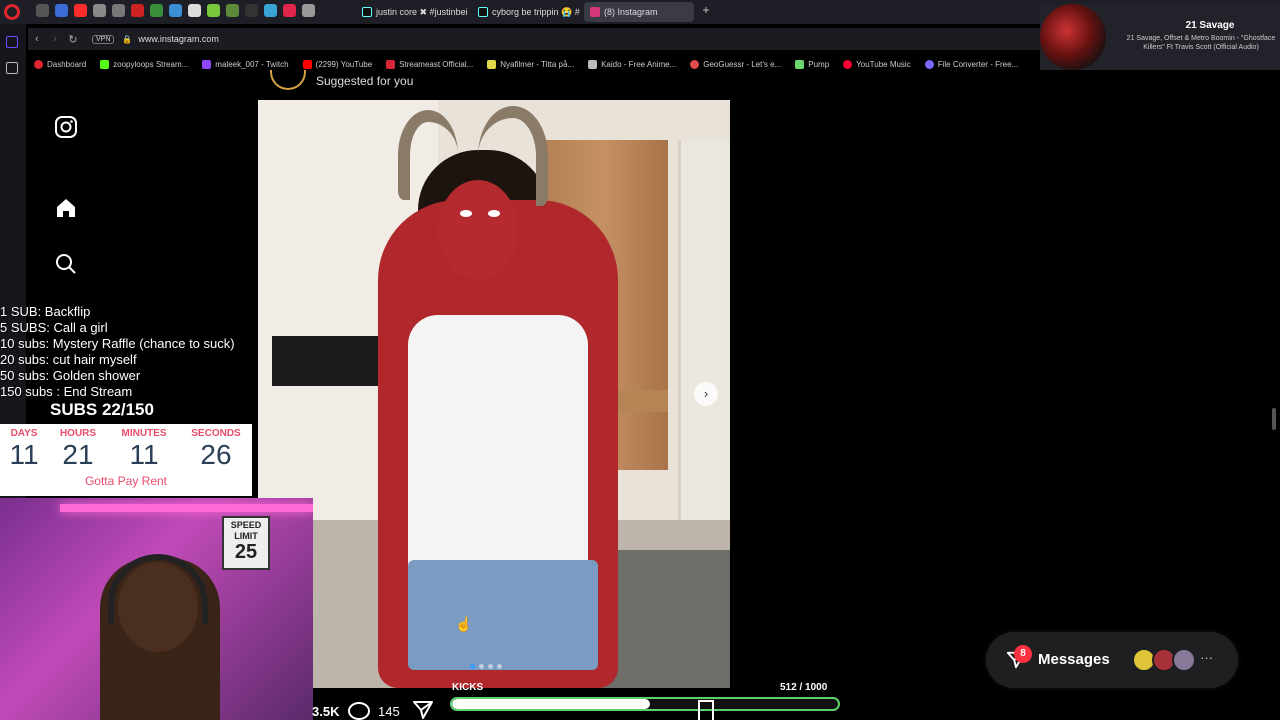 The image size is (1280, 720). I want to click on tab-label: justin core ✖ #justinbeib, so click(422, 11).